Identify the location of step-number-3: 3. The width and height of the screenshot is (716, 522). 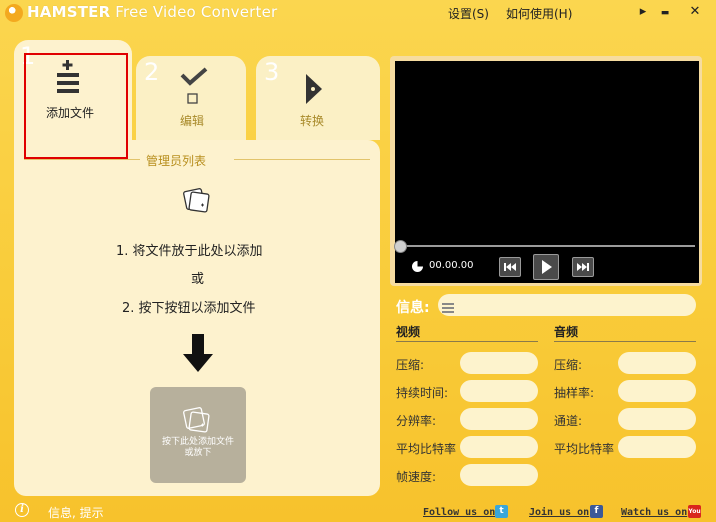
(272, 72).